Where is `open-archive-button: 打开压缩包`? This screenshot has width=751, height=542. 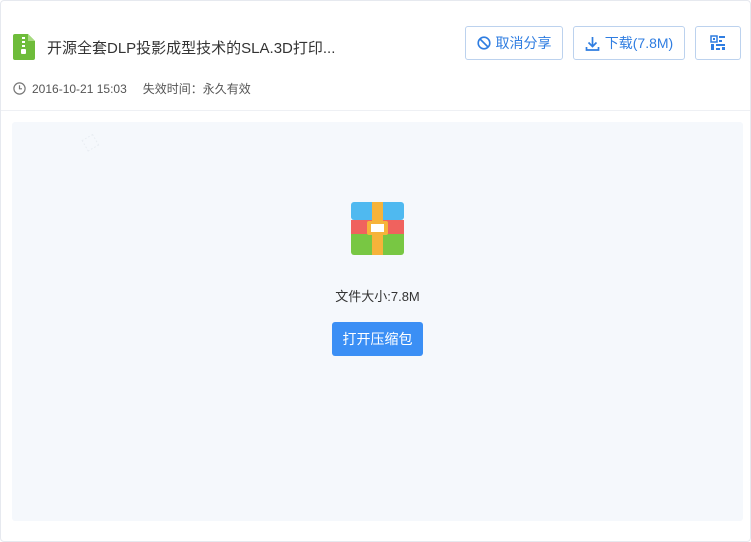
open-archive-button: 打开压缩包 is located at coordinates (377, 339).